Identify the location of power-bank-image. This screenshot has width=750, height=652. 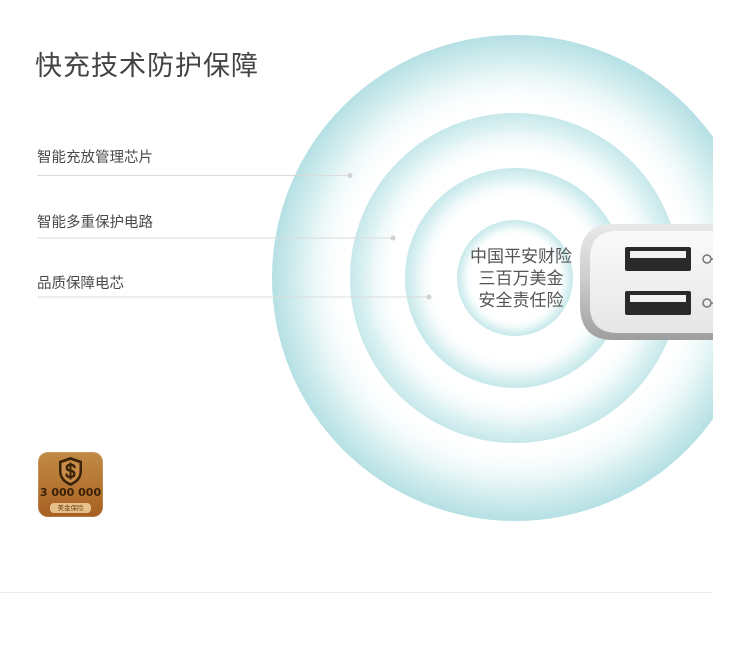
(646, 282).